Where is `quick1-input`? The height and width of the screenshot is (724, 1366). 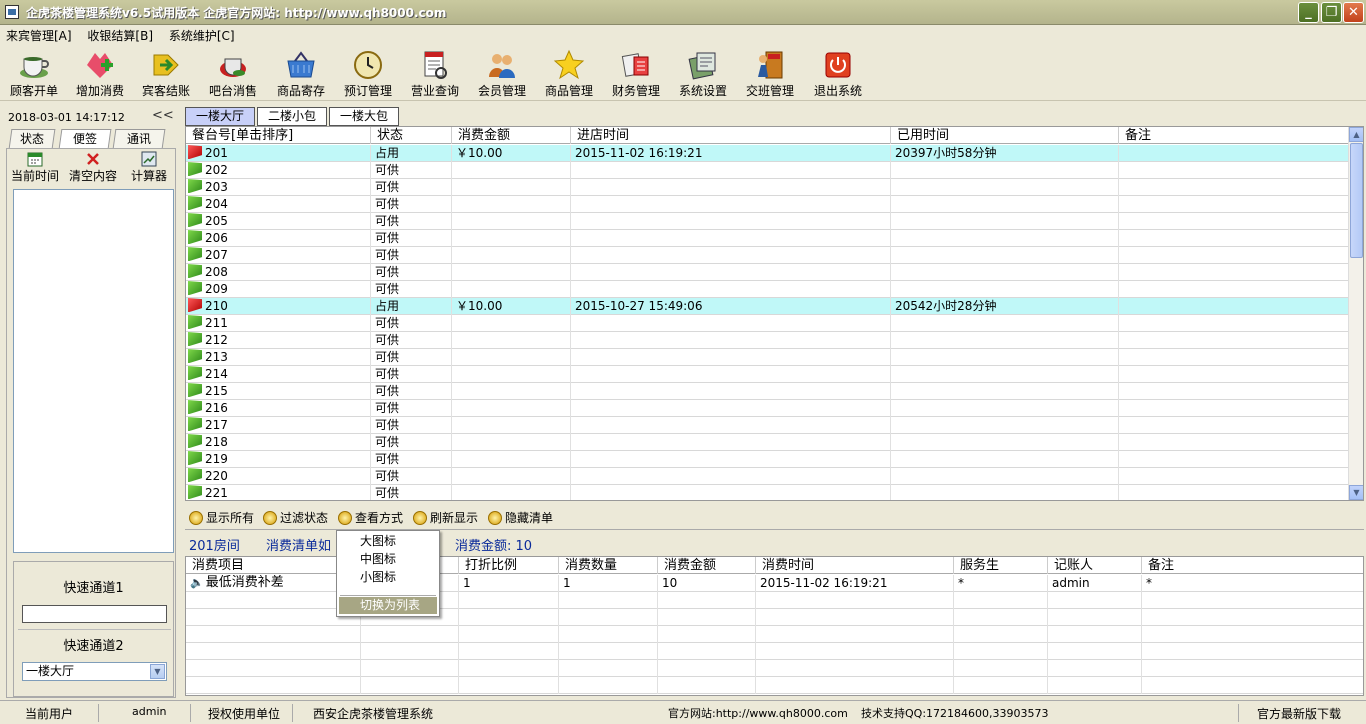 quick1-input is located at coordinates (94, 614).